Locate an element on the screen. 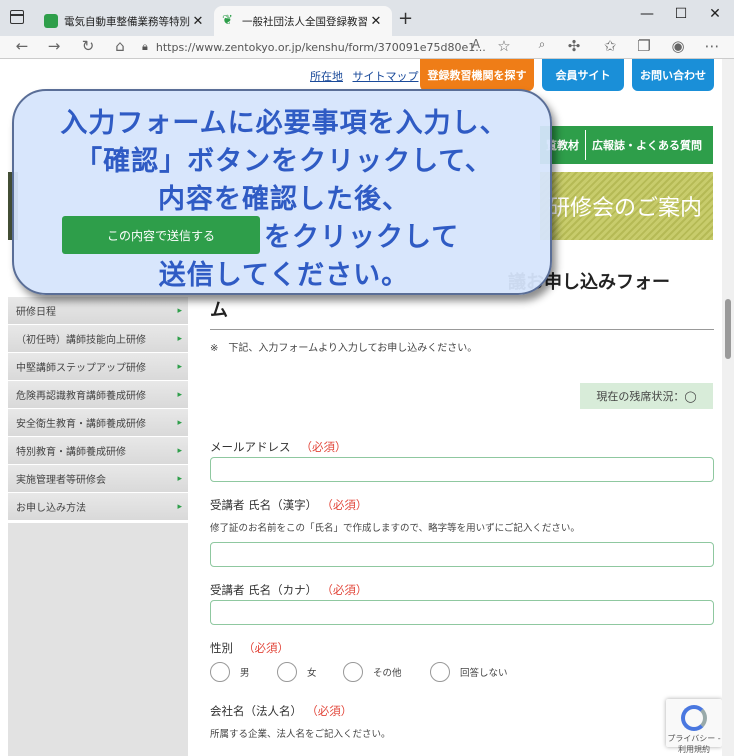 The width and height of the screenshot is (734, 756). home-icon: ⌂ is located at coordinates (120, 46).